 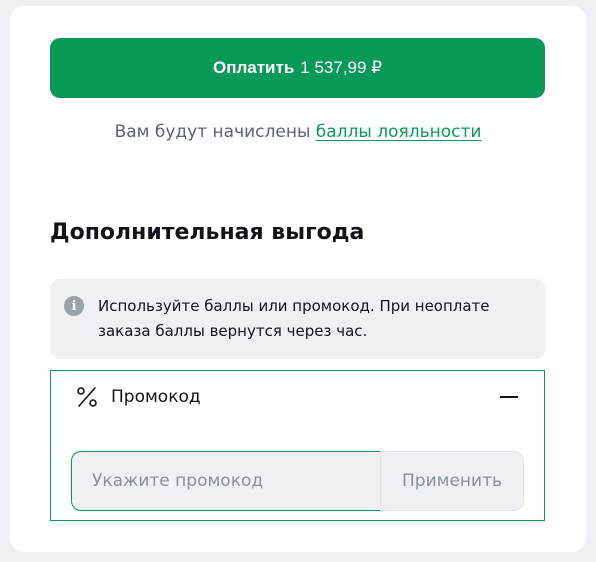 I want to click on apply-promo-button: Применить, so click(x=452, y=481).